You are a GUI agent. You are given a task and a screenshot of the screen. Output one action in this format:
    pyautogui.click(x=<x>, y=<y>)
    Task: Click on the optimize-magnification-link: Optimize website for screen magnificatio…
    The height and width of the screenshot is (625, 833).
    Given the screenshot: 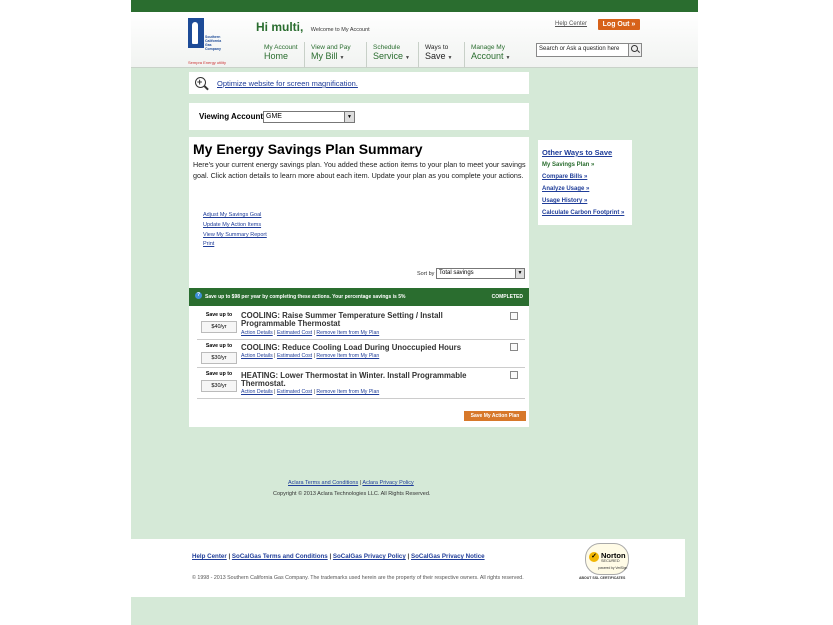 What is the action you would take?
    pyautogui.click(x=287, y=83)
    